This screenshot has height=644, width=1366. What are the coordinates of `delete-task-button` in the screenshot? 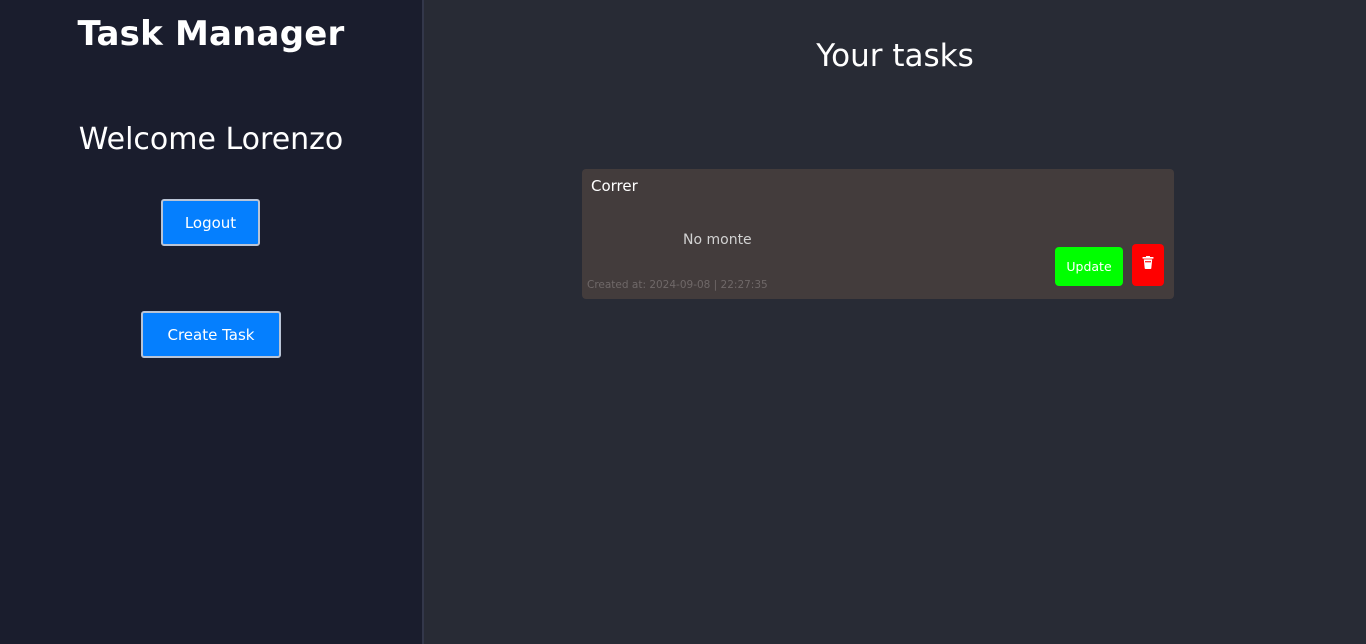 It's located at (1148, 265).